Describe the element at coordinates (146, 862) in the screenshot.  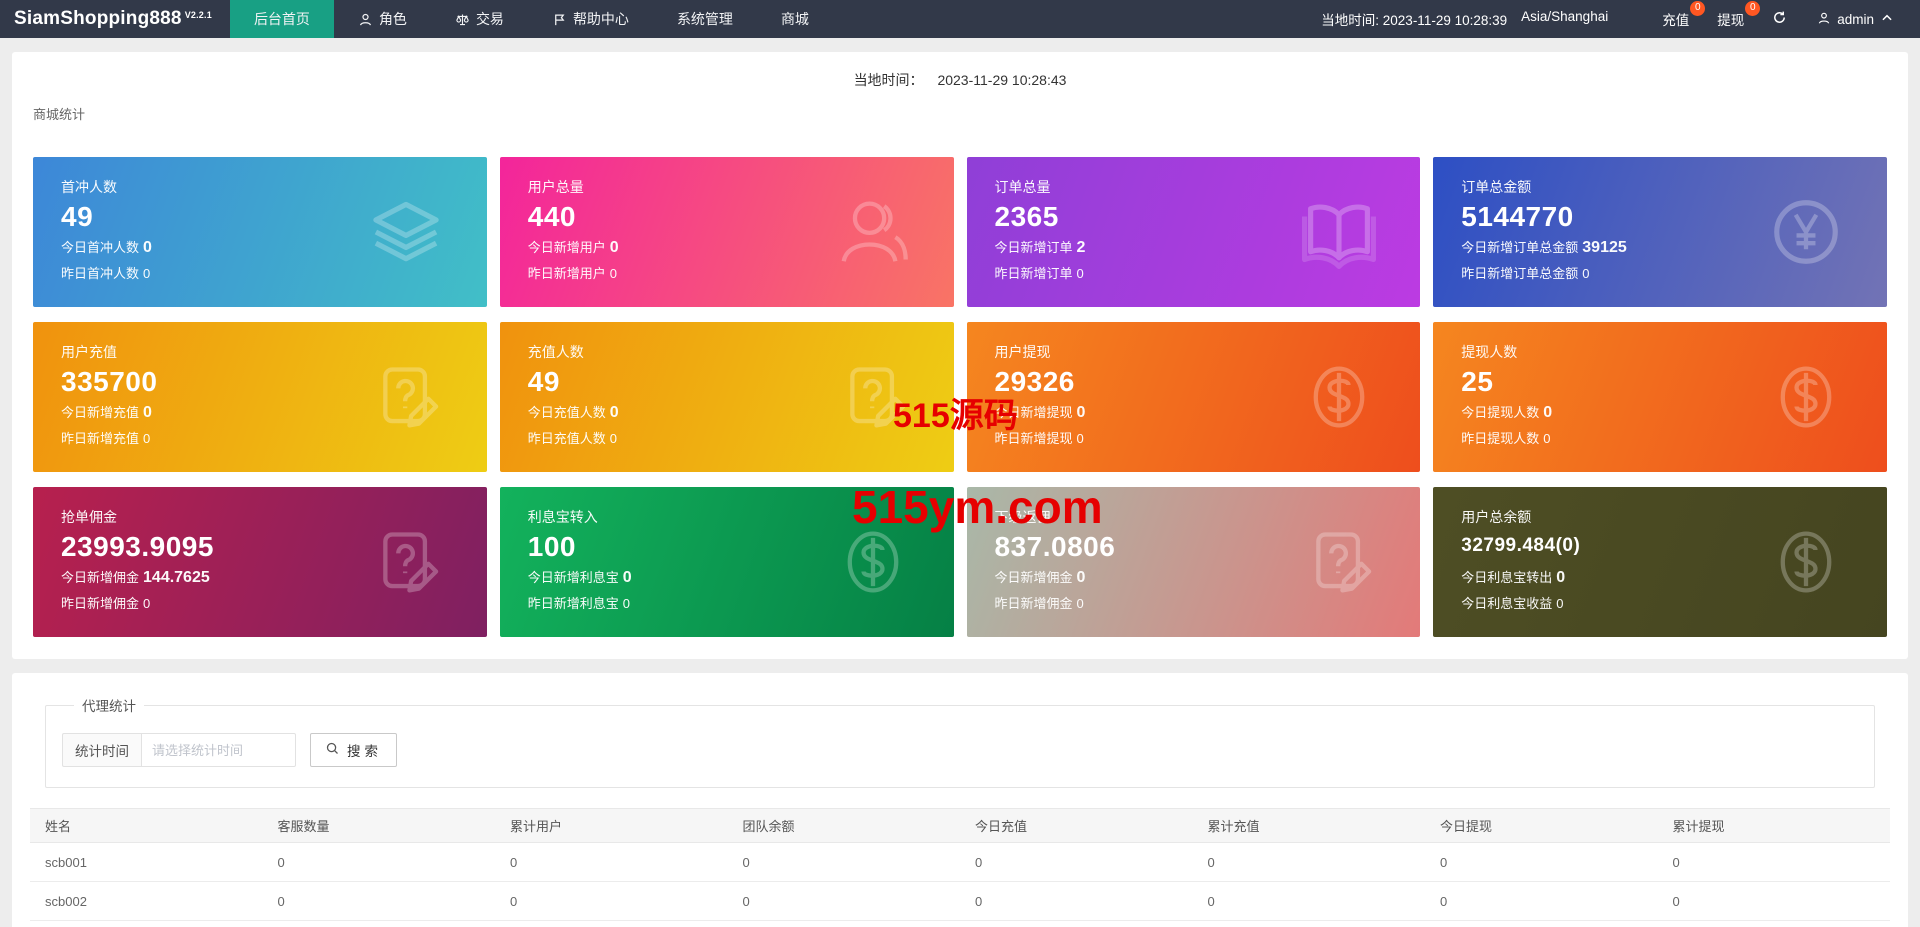
I see `table-cell: scb001` at that location.